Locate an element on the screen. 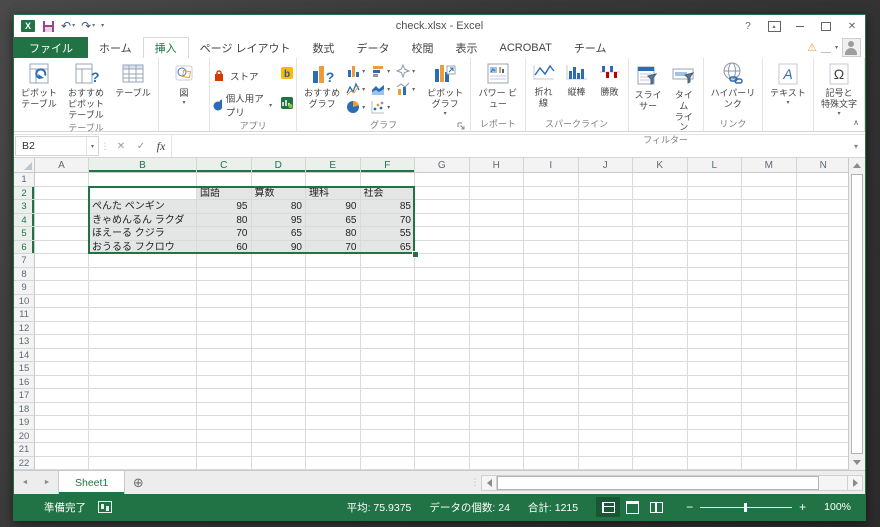  cell-E21 is located at coordinates (333, 450).